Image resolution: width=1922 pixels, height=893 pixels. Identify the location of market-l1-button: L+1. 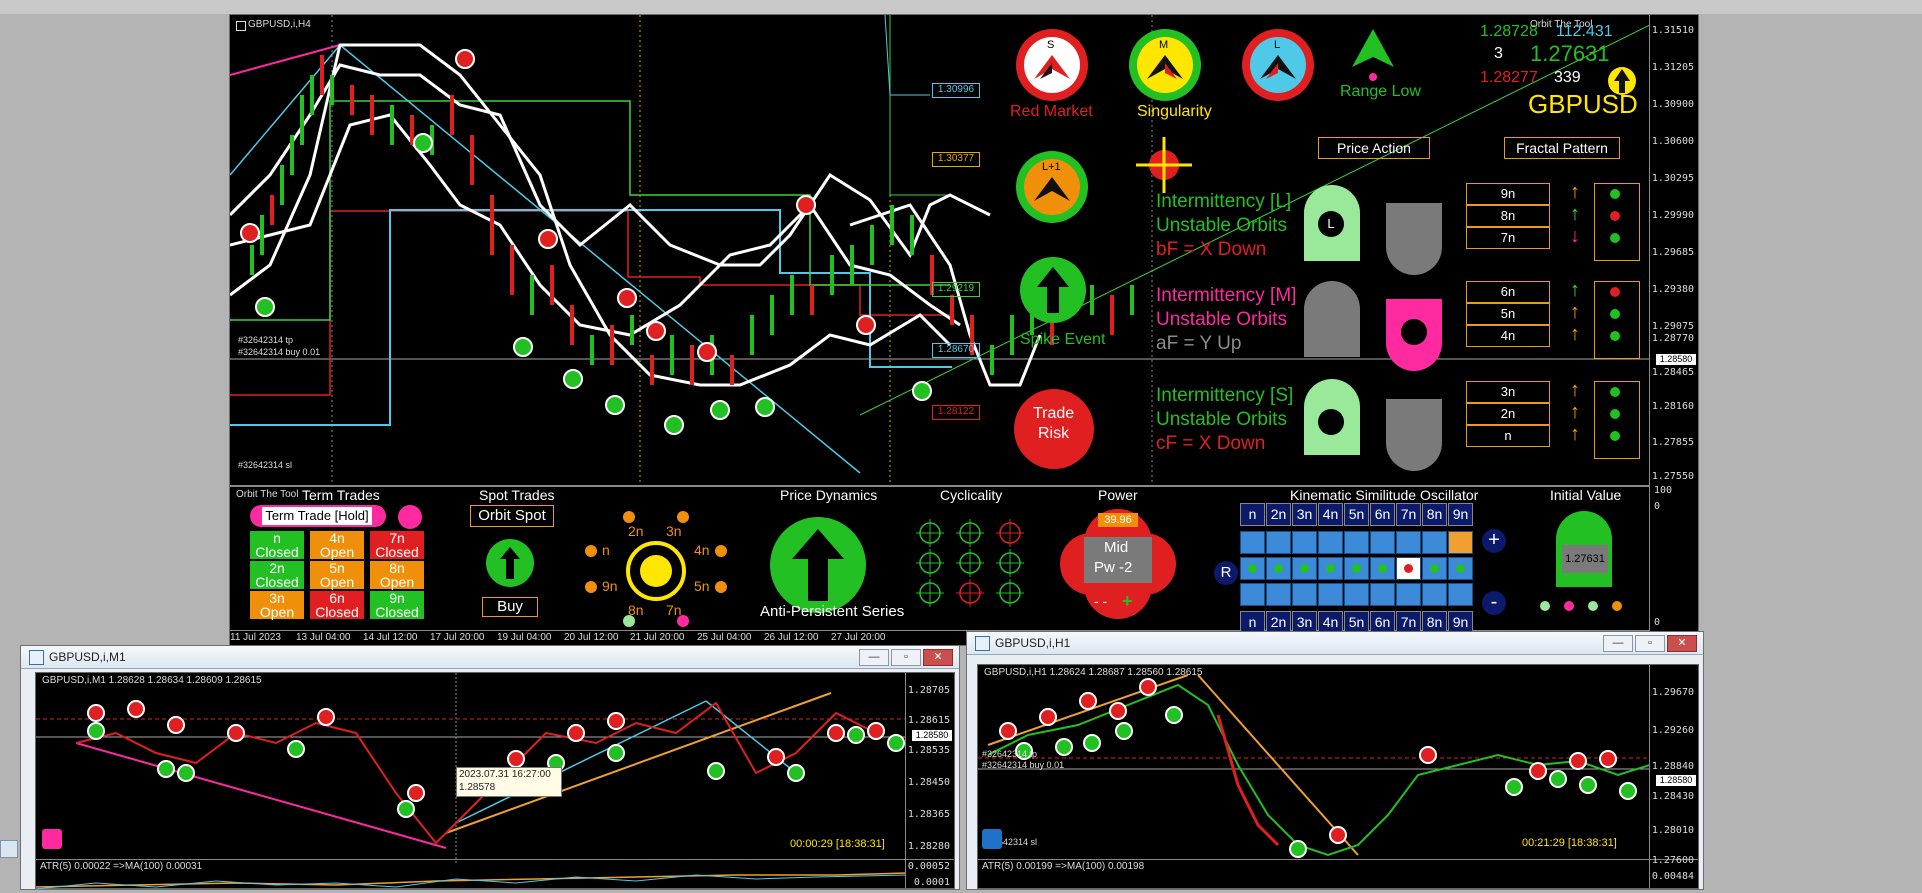
(1052, 187).